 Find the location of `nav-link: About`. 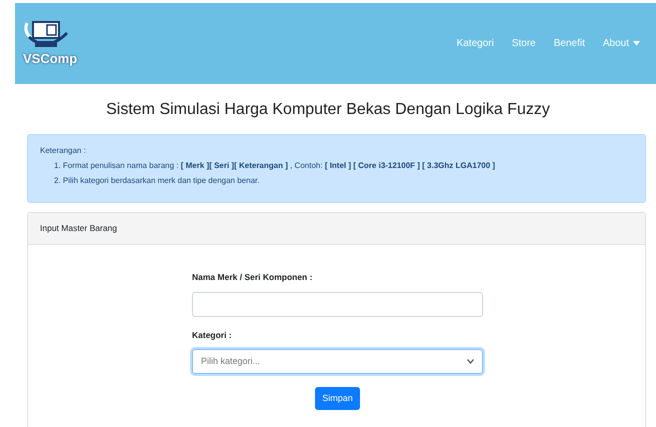

nav-link: About is located at coordinates (621, 43).